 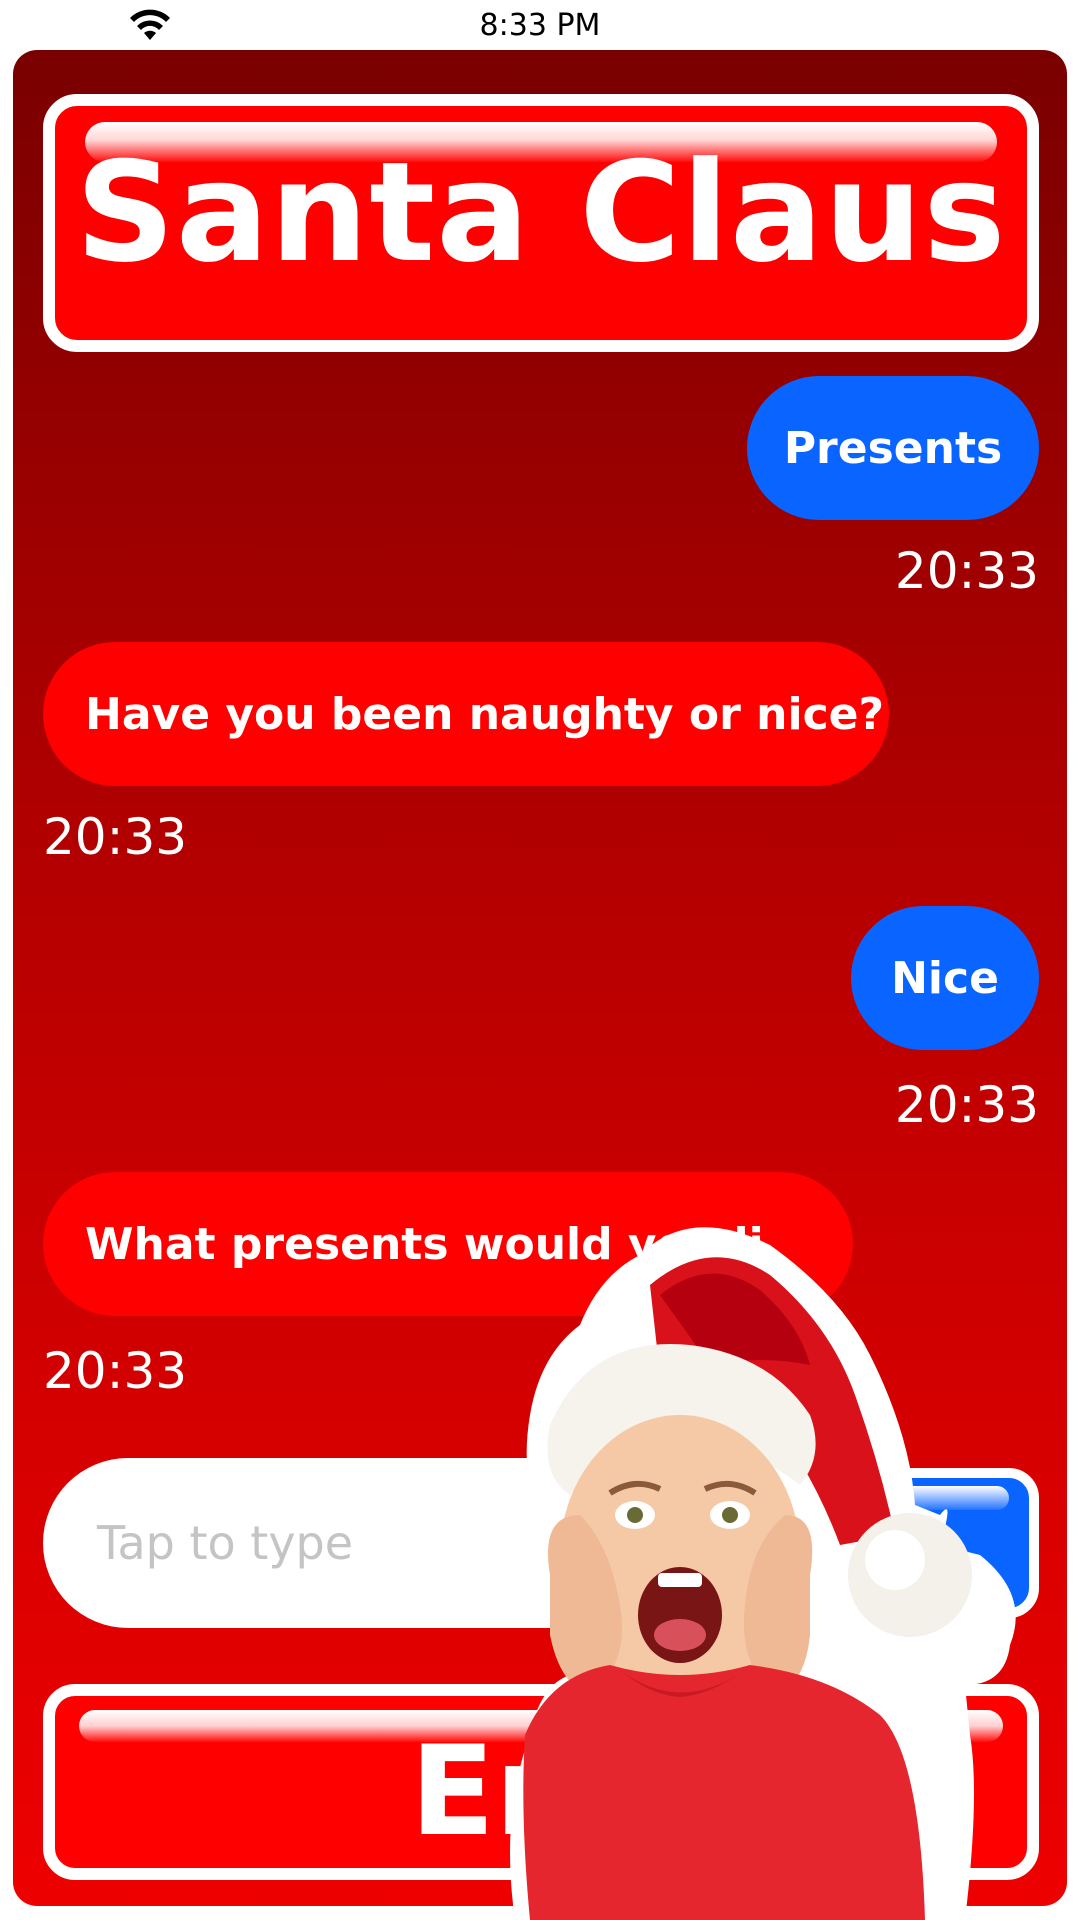 I want to click on message-bubble-user: Presents, so click(x=893, y=448).